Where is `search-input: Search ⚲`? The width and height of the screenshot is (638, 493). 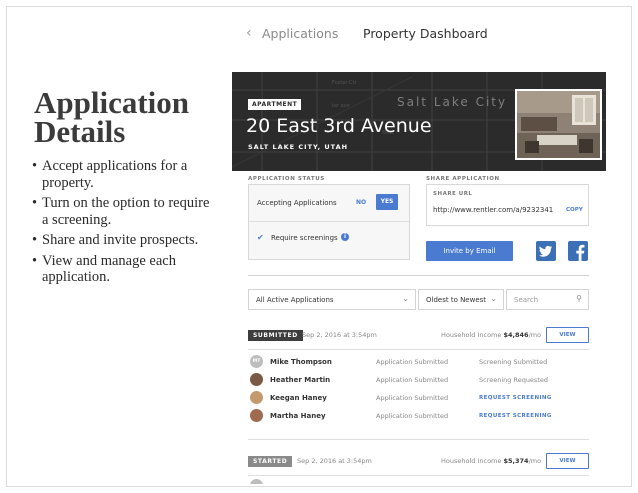
search-input: Search ⚲ is located at coordinates (547, 299).